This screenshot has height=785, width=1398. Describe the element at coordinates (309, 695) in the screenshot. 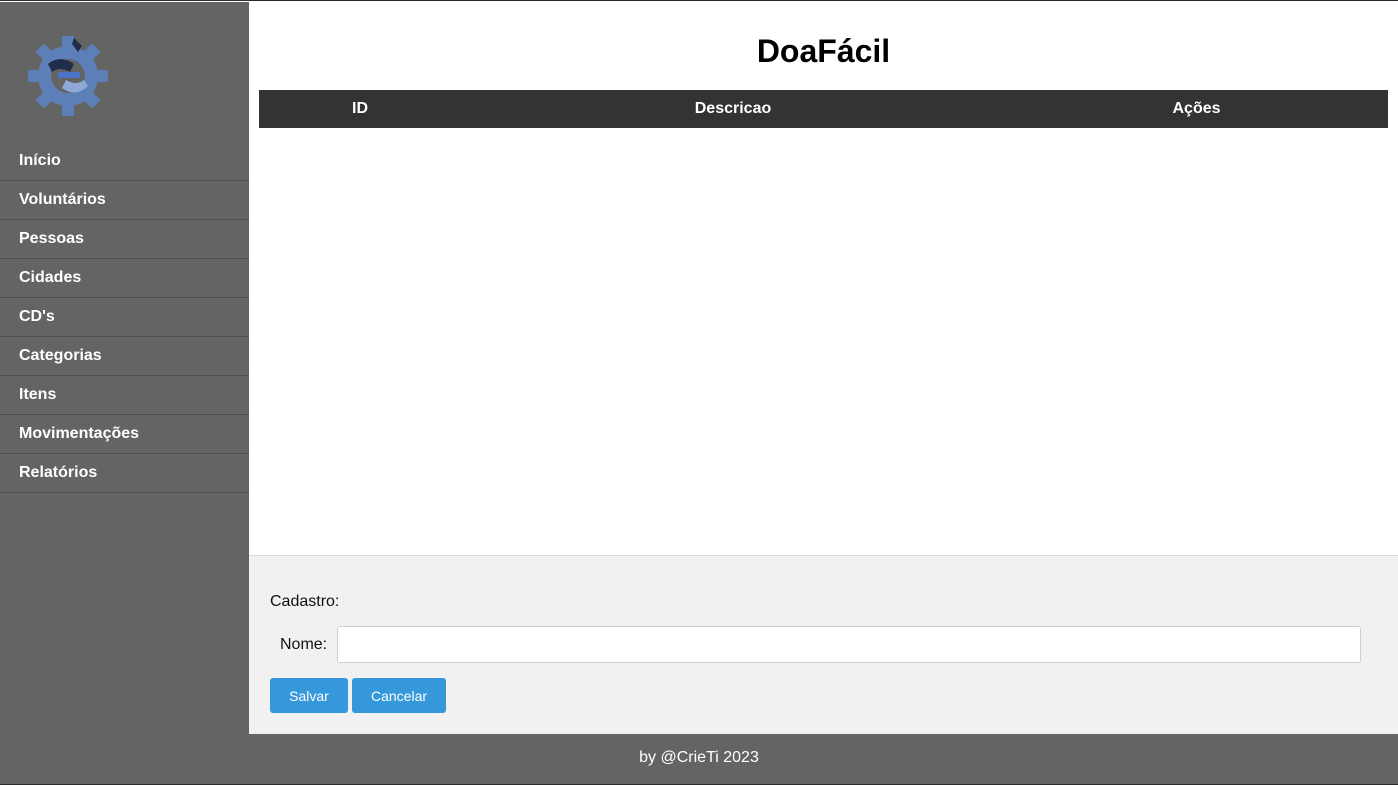

I see `save-button: Salvar` at that location.